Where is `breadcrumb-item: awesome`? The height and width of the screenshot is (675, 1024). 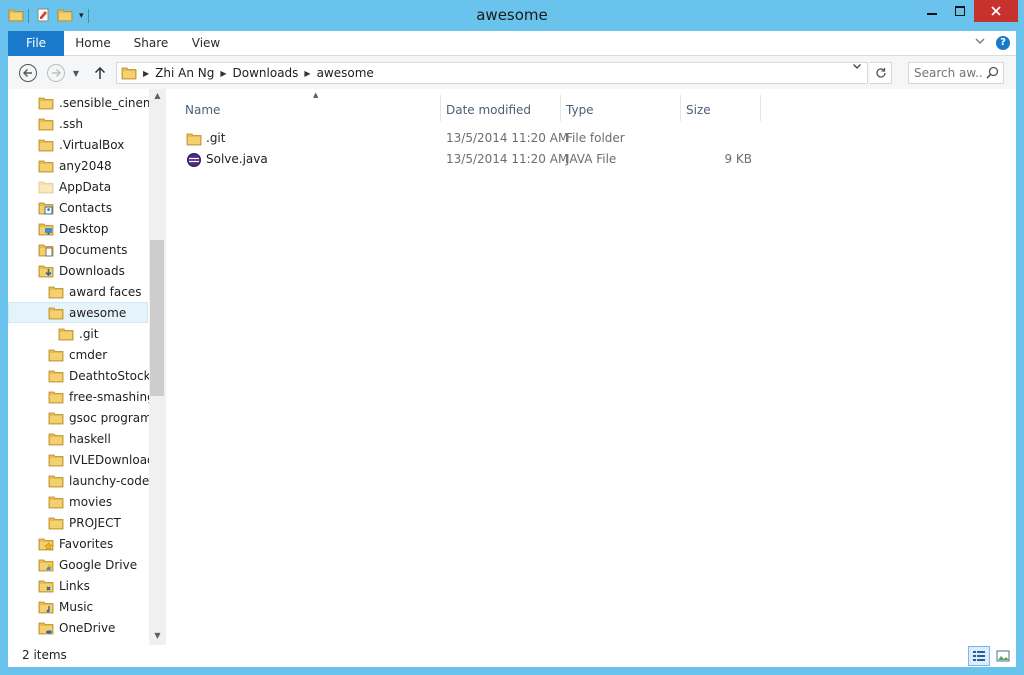 breadcrumb-item: awesome is located at coordinates (345, 73).